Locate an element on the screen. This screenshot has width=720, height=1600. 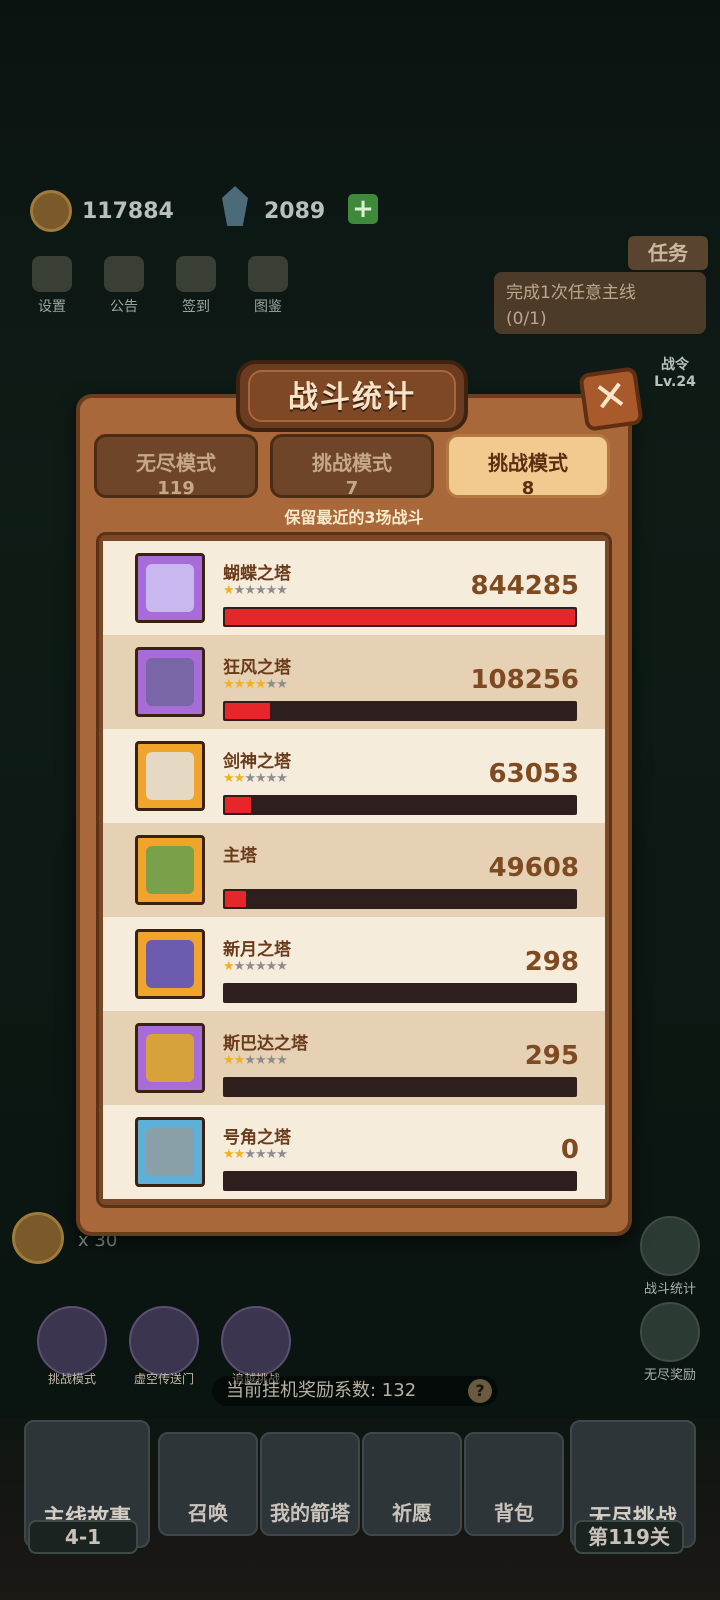
battle-pass-title: 战令 is located at coordinates (675, 365).